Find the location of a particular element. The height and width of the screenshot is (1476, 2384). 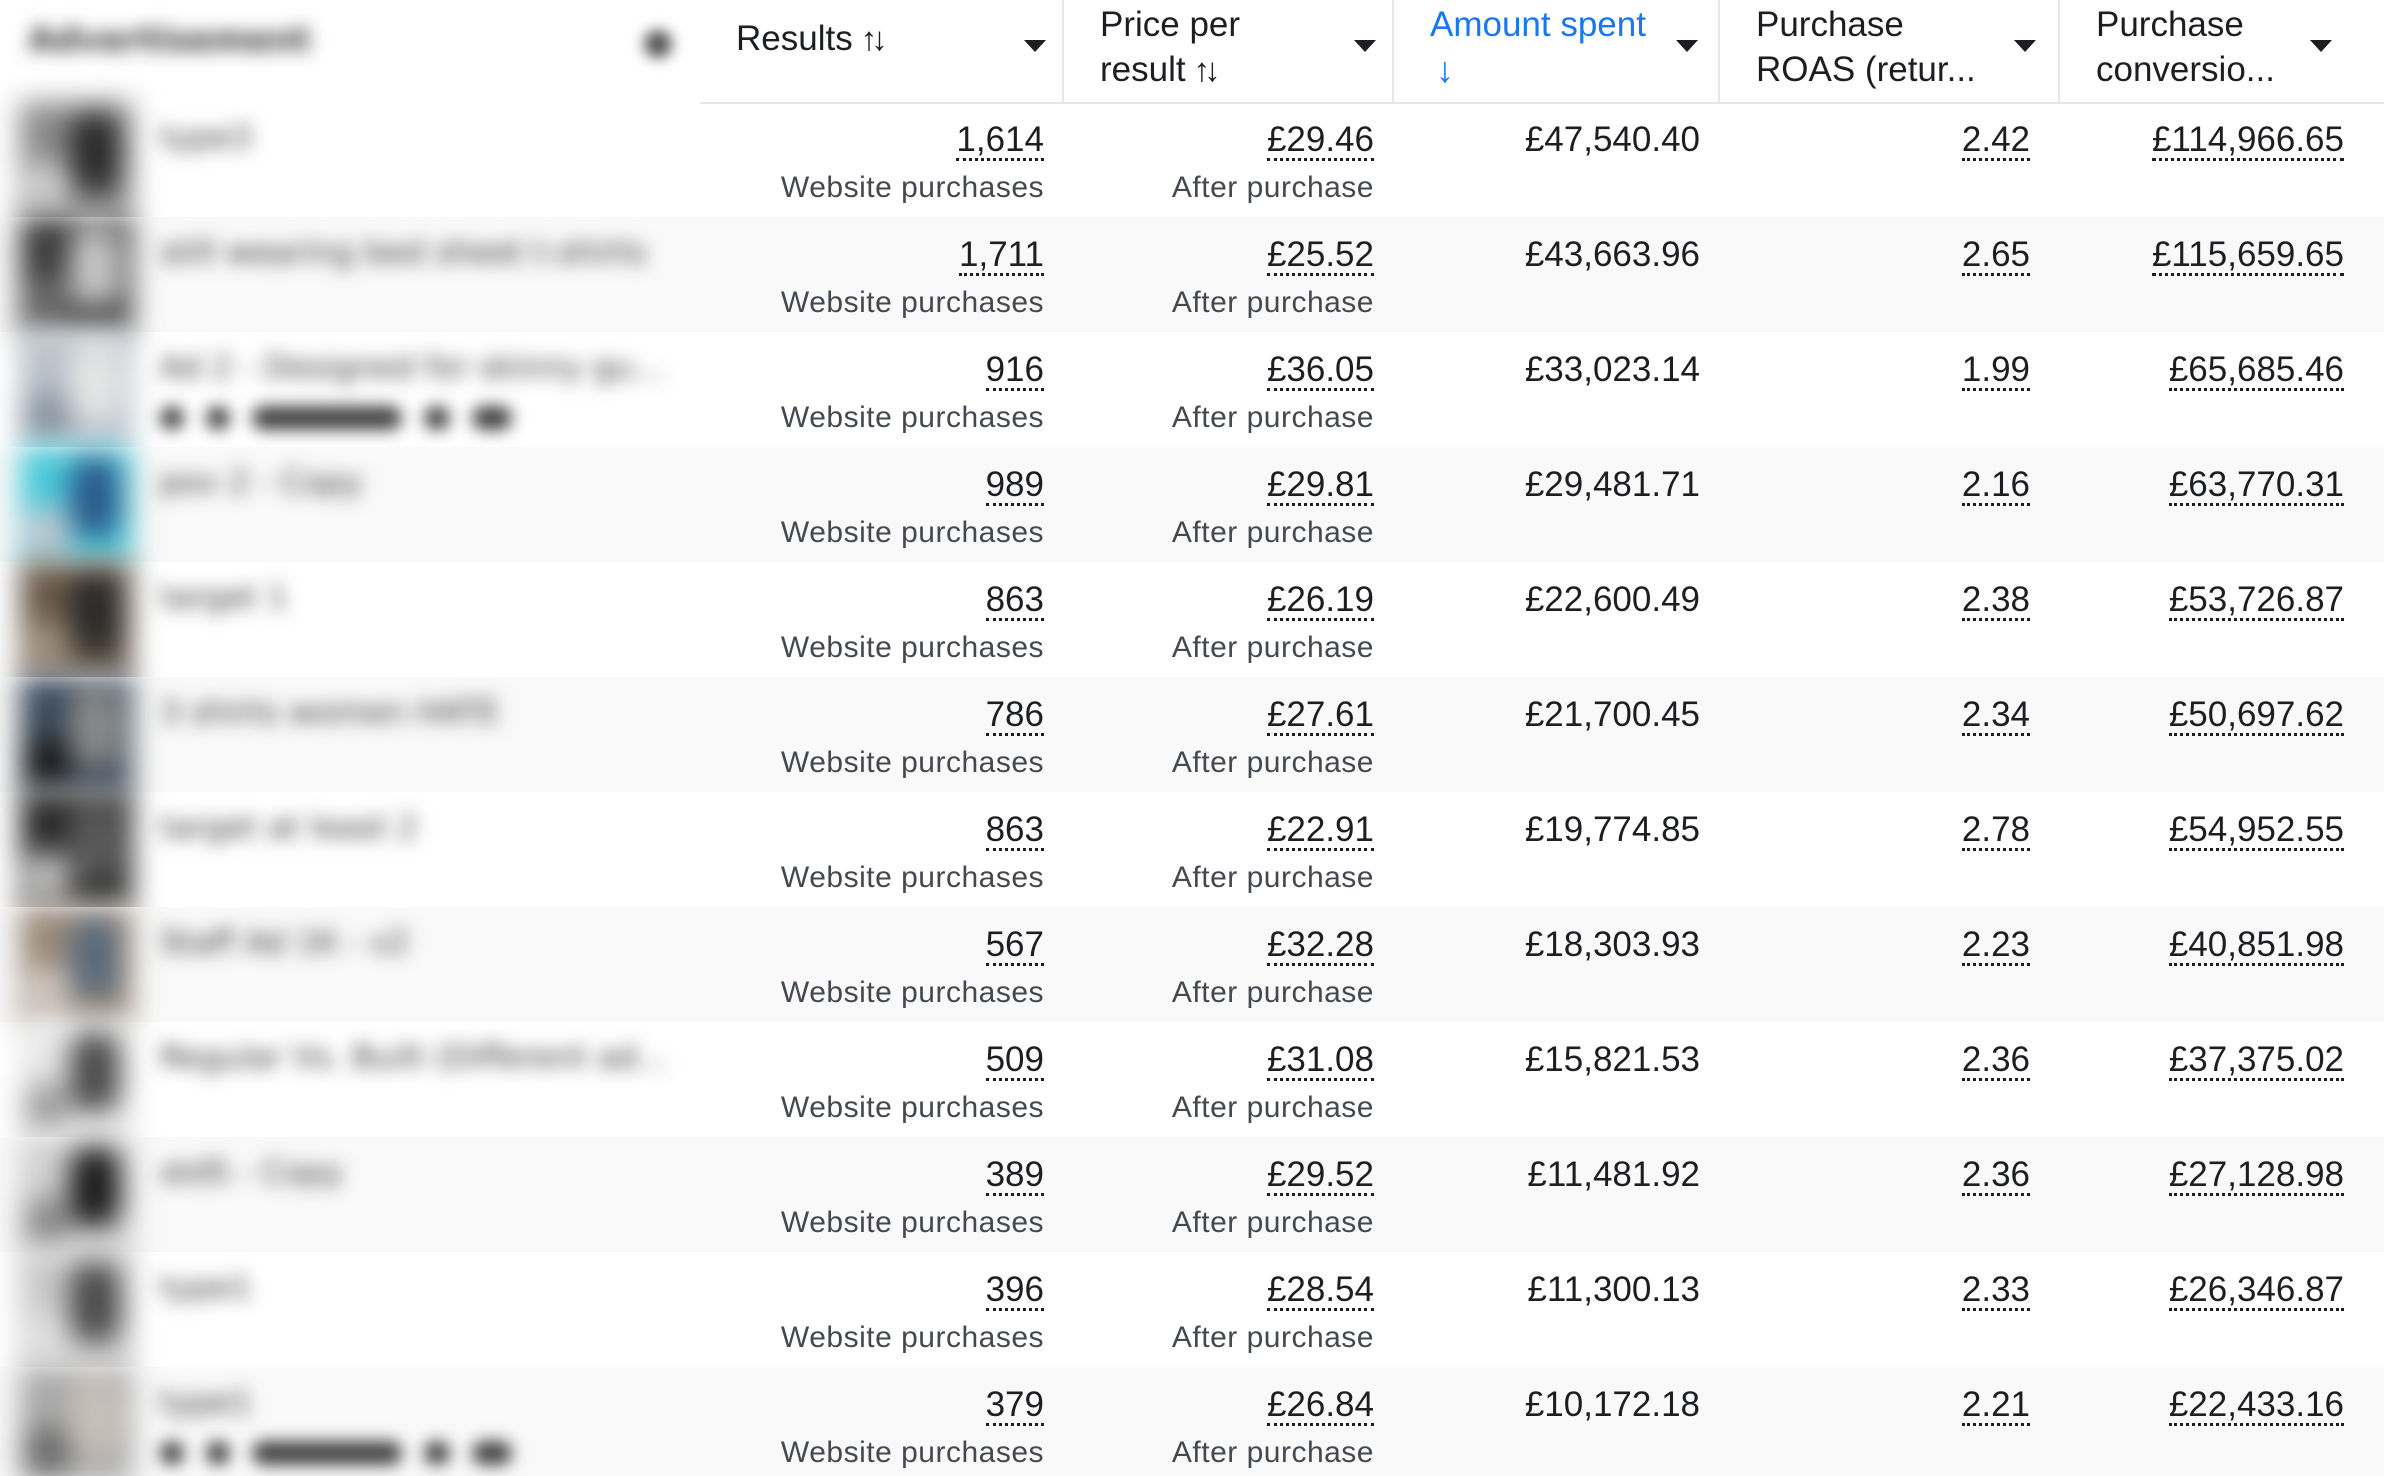

cell-value-conv: £53,726.87 is located at coordinates (2256, 601).